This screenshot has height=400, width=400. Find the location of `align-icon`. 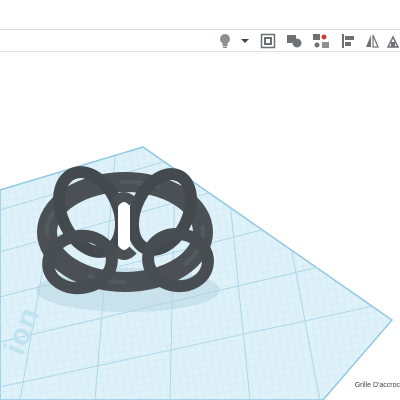

align-icon is located at coordinates (348, 41).